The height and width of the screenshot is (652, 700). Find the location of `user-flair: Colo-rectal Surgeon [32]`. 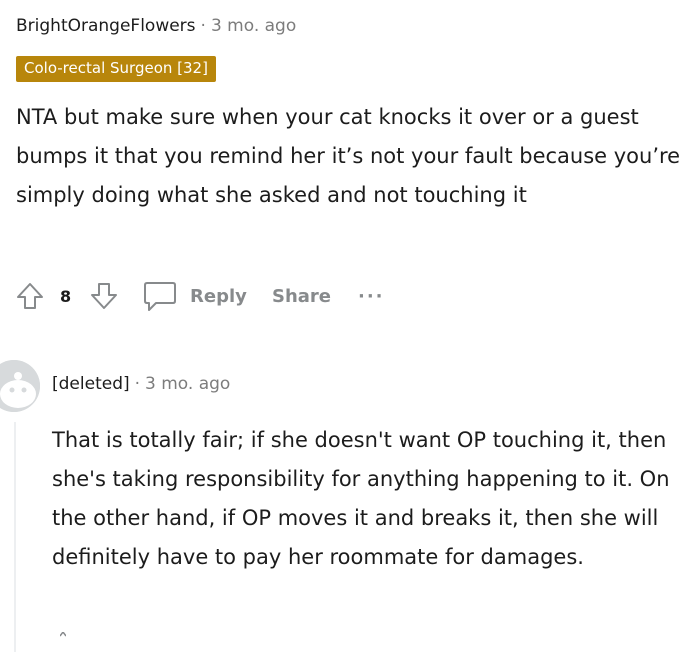

user-flair: Colo-rectal Surgeon [32] is located at coordinates (116, 69).